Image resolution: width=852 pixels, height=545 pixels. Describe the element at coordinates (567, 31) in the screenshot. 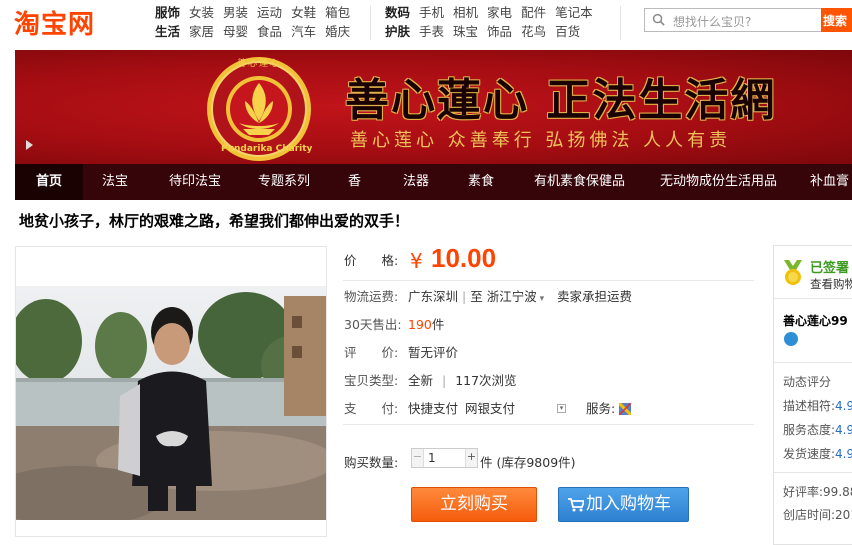

I see `category-link: 百货` at that location.